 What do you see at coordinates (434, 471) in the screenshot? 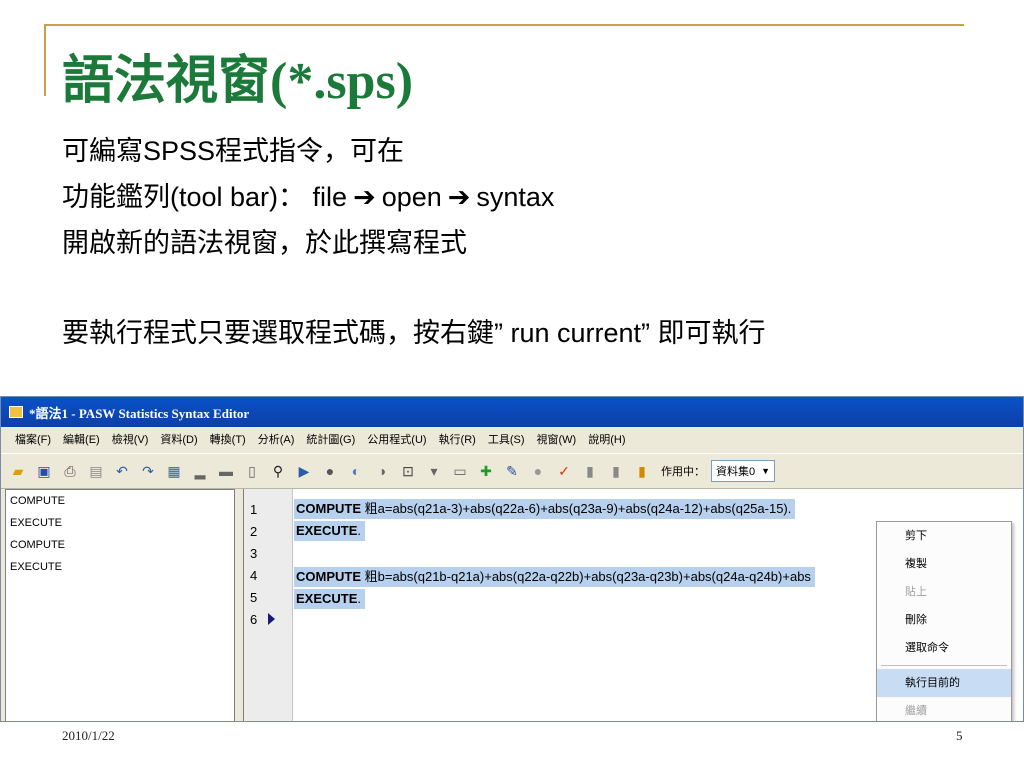
I see `weight-cases-icon: ▾` at bounding box center [434, 471].